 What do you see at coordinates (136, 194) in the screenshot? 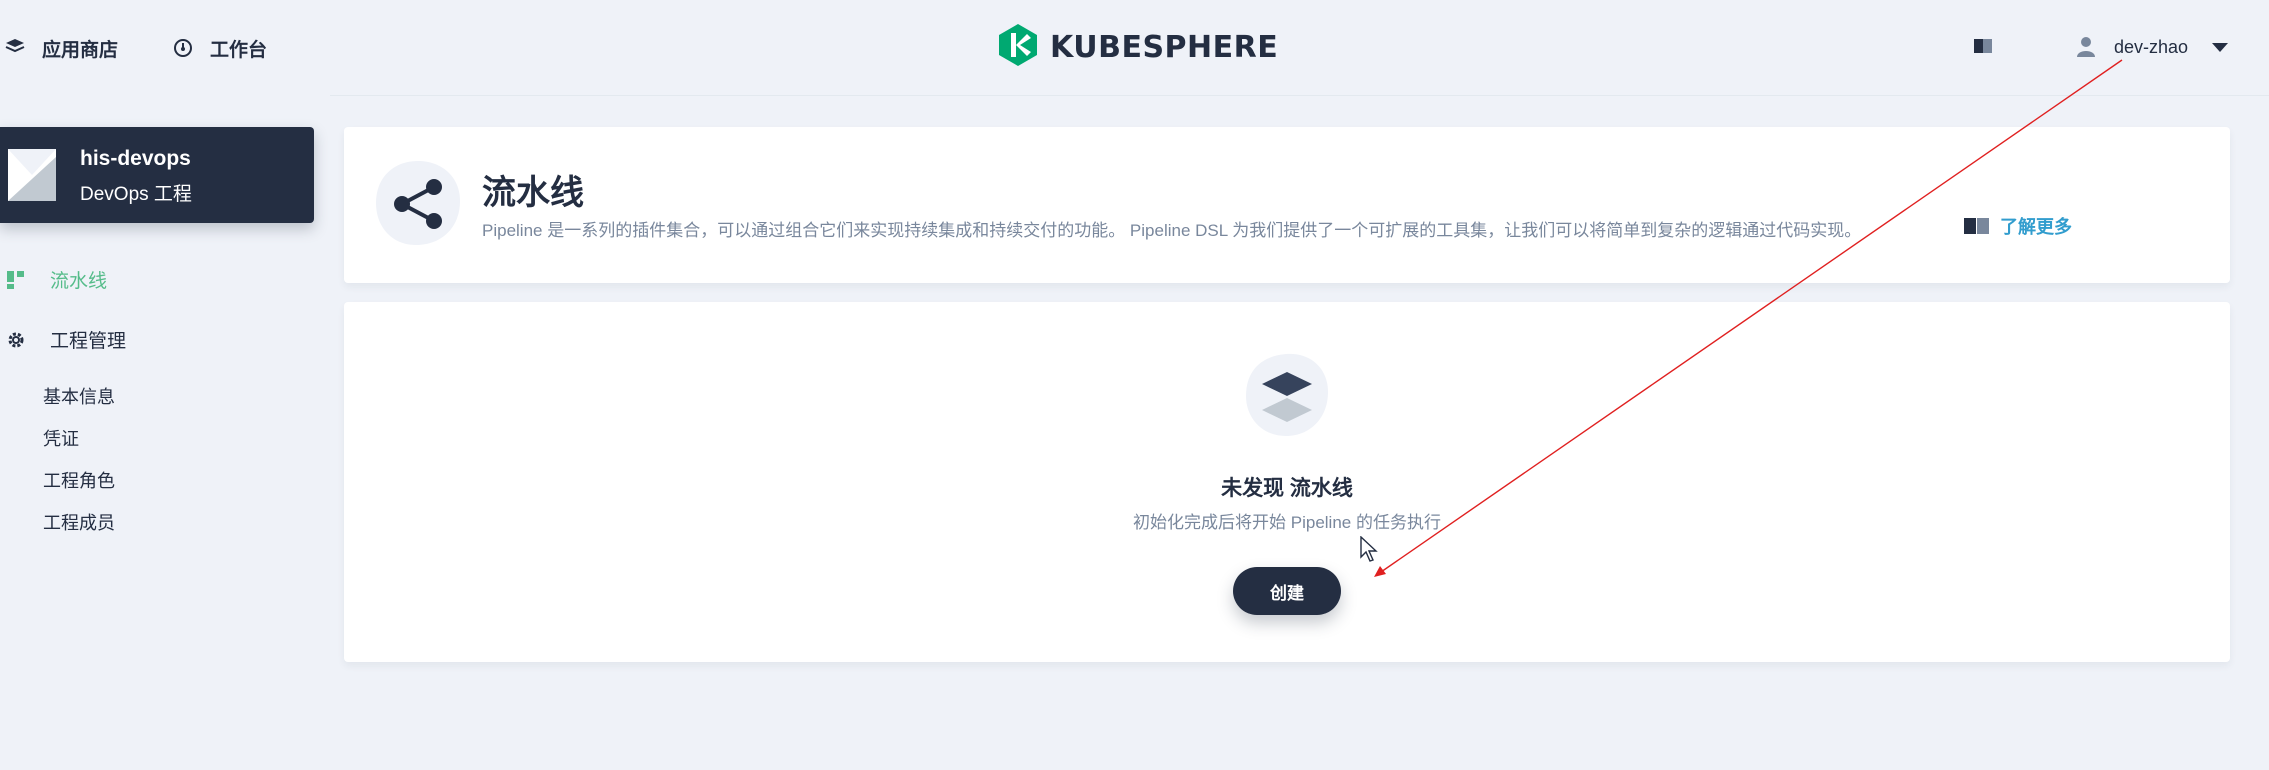
I see `project-type: DevOps 工程` at bounding box center [136, 194].